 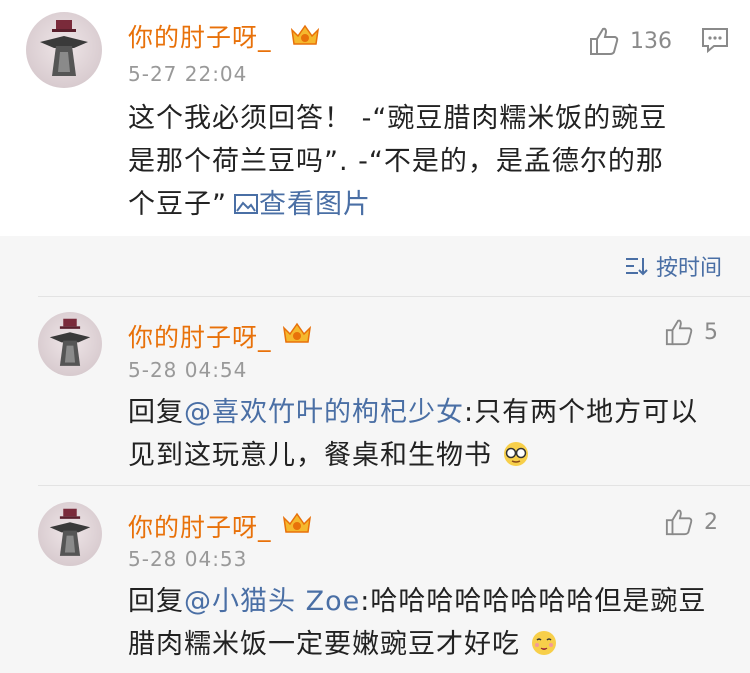 I want to click on reply-time: 5-28 04:54, so click(x=188, y=370).